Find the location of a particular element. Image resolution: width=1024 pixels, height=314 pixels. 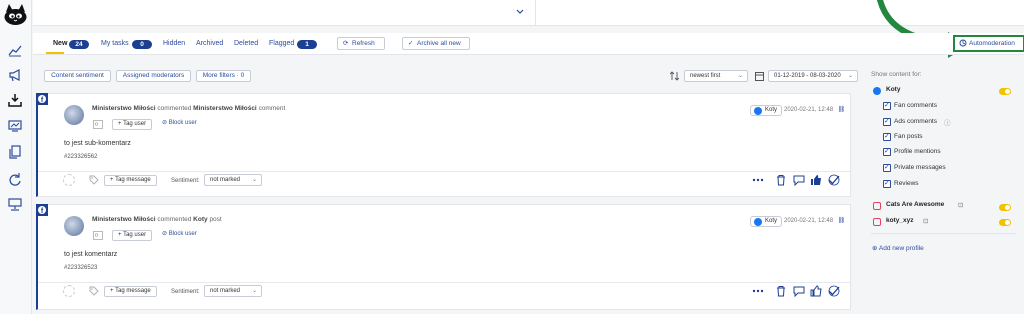

automoderation-button: Automoderation is located at coordinates (988, 43).